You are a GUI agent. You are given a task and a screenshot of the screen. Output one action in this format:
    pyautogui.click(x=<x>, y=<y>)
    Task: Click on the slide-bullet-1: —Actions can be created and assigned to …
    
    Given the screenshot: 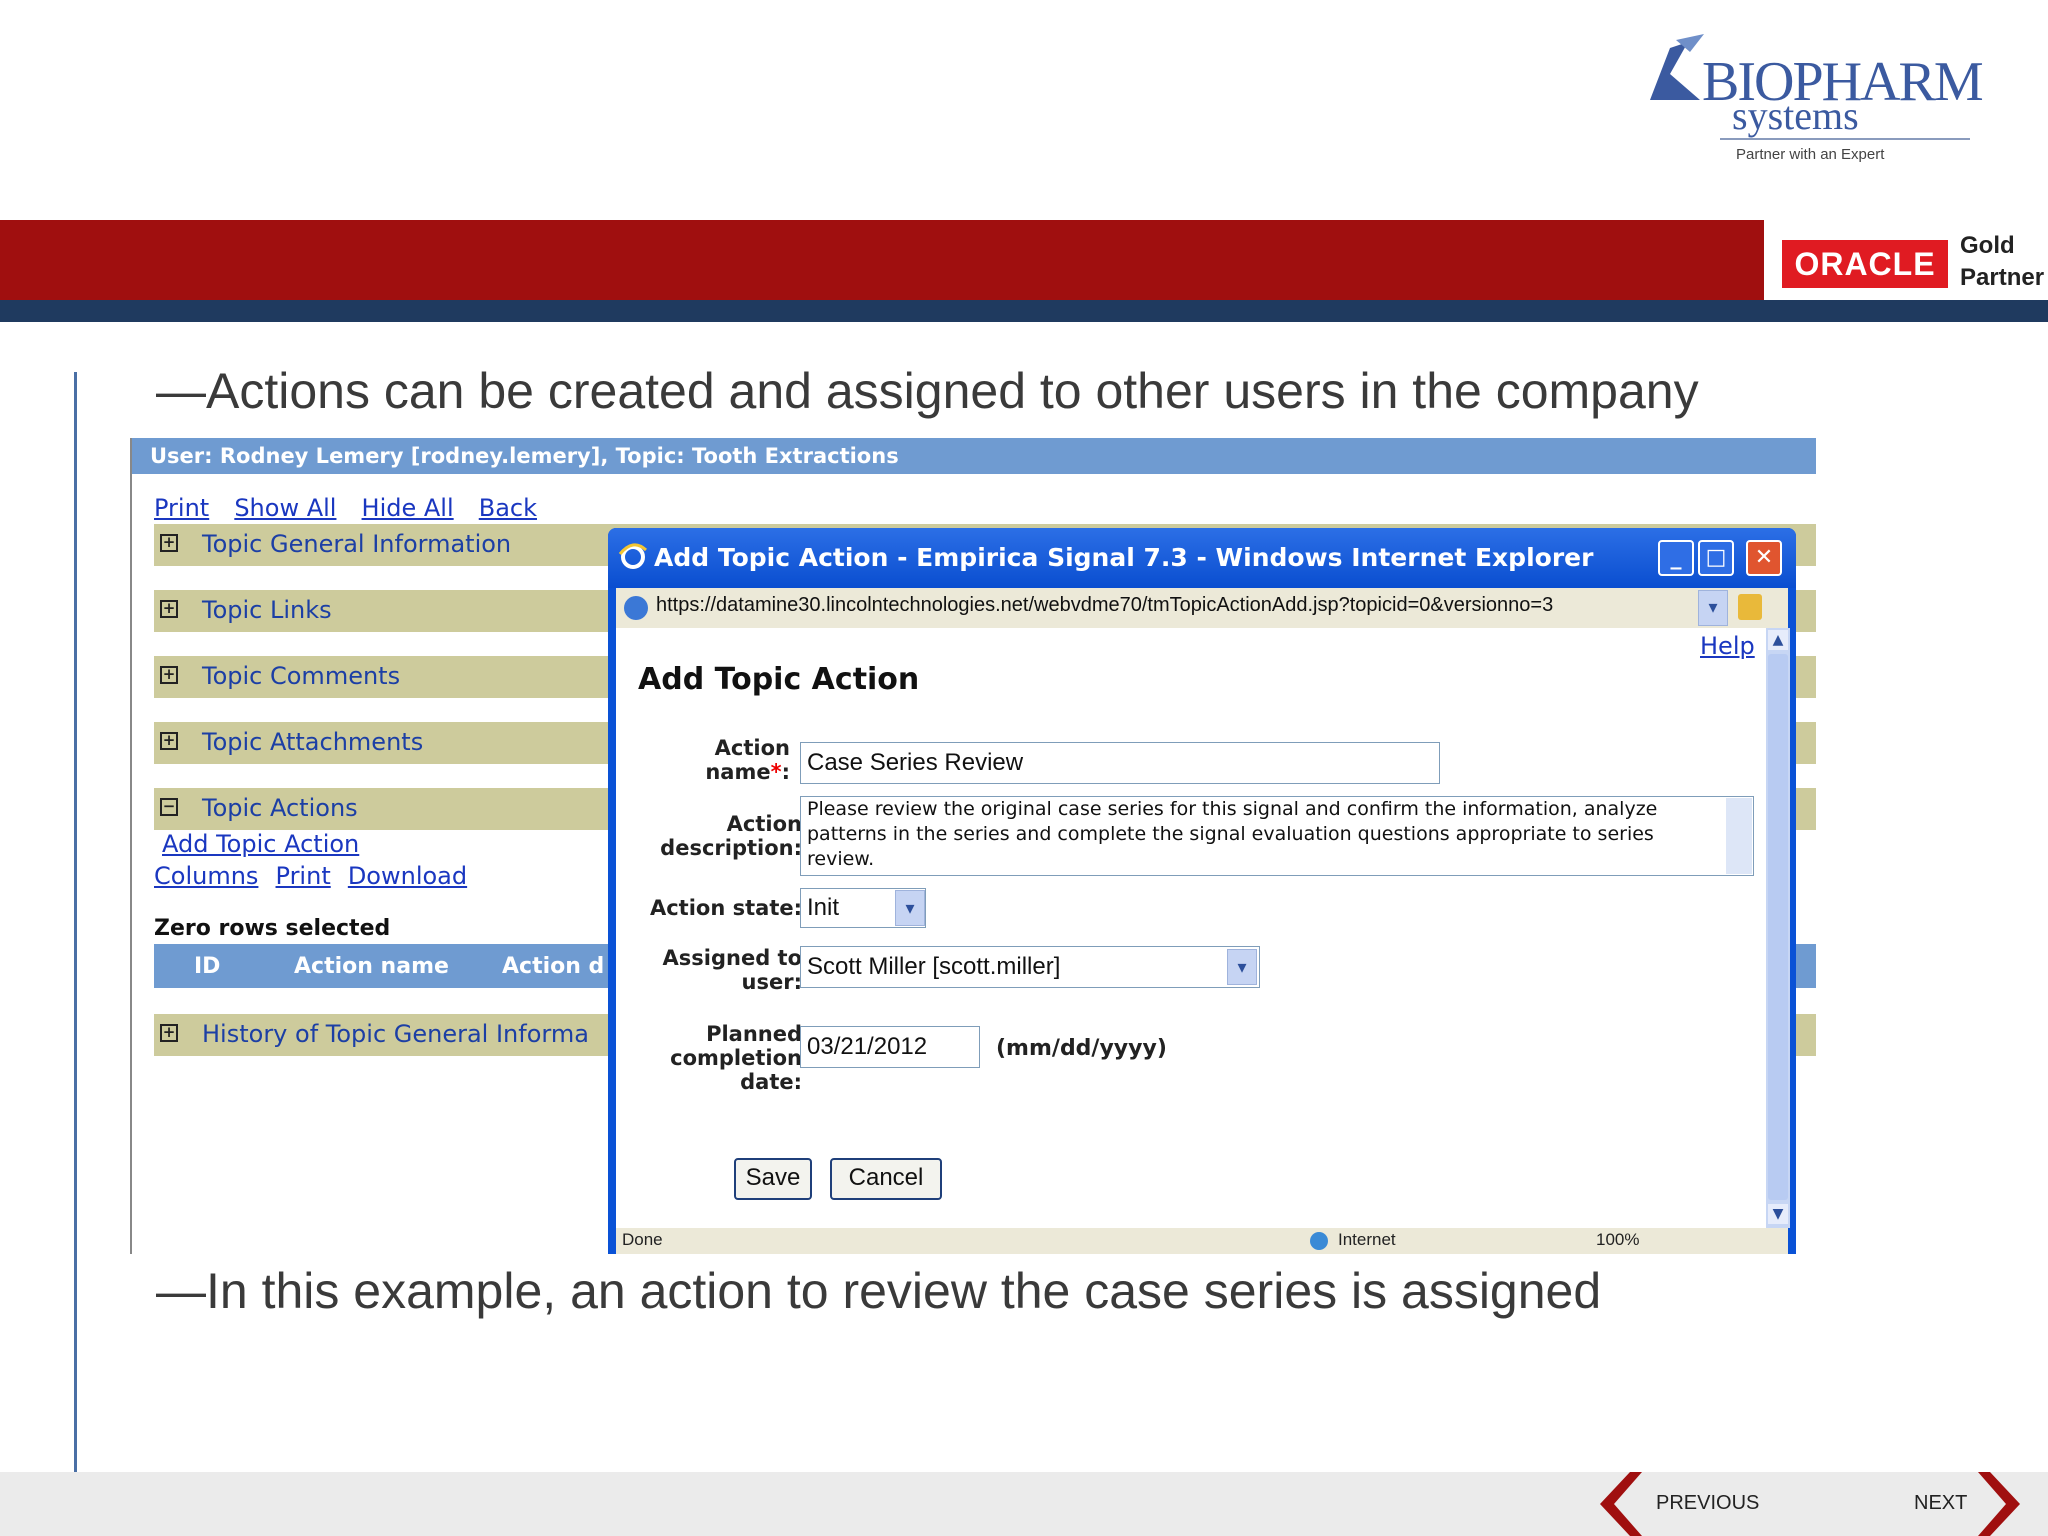 What is the action you would take?
    pyautogui.click(x=927, y=391)
    